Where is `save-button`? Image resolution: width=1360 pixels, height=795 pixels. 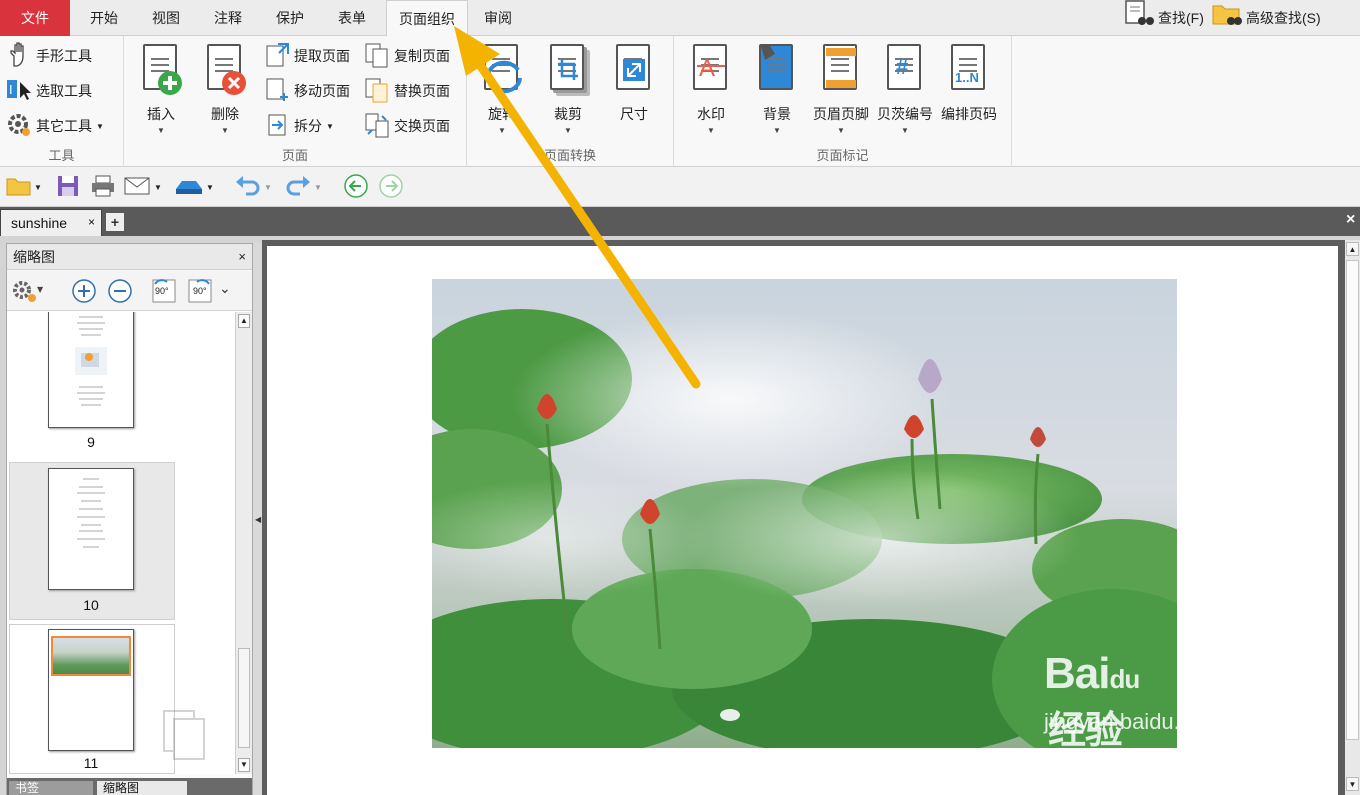 save-button is located at coordinates (68, 187).